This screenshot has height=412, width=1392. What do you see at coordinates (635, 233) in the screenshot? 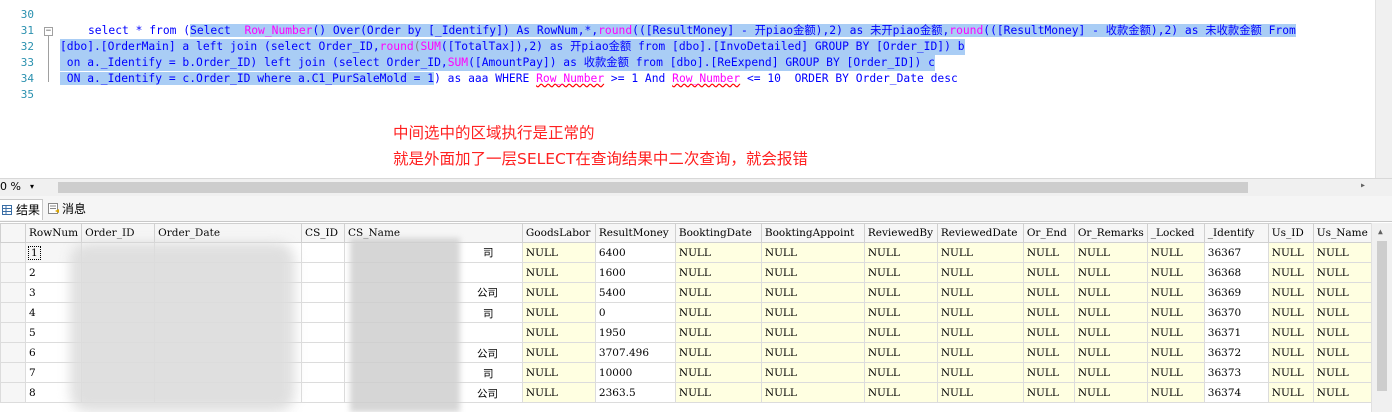
I see `column-header: ResultMoney` at bounding box center [635, 233].